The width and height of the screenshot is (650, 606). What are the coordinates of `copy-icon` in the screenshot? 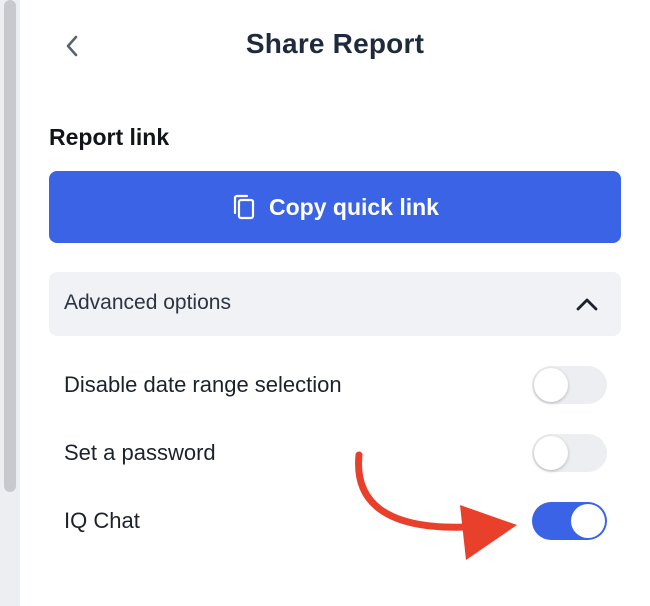 It's located at (244, 207).